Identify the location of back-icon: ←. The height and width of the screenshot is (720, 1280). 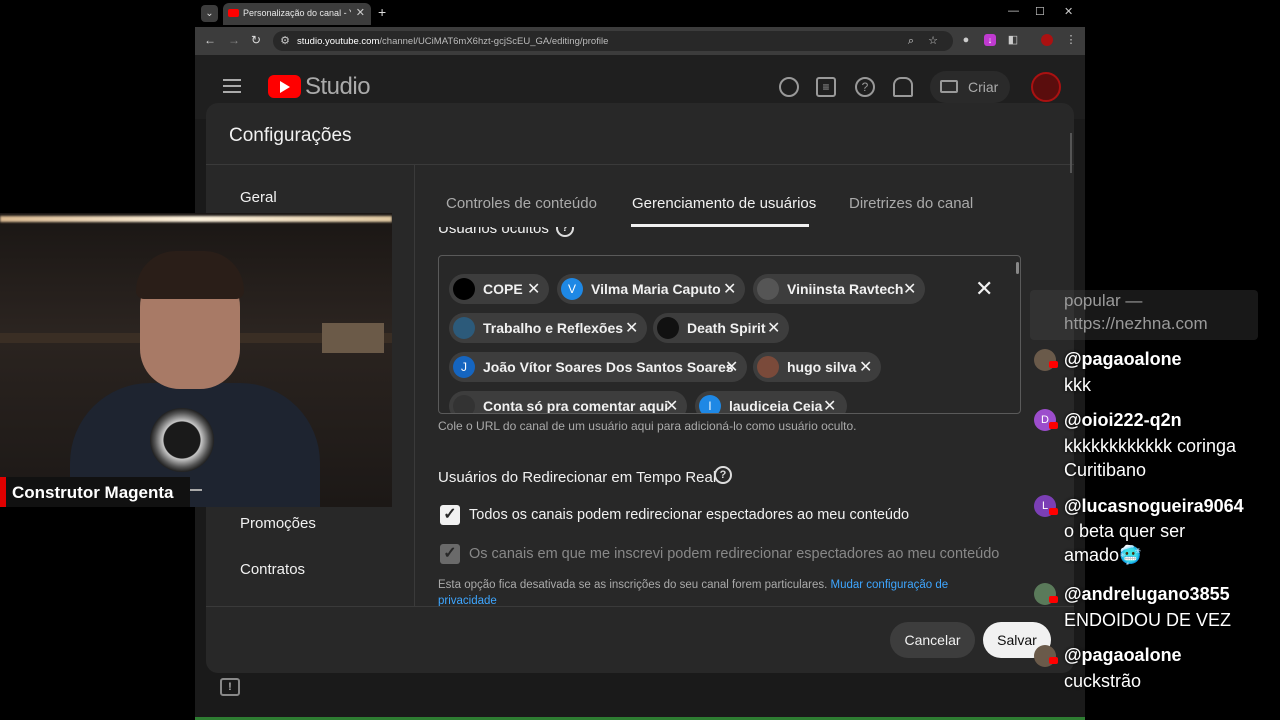
(210, 40).